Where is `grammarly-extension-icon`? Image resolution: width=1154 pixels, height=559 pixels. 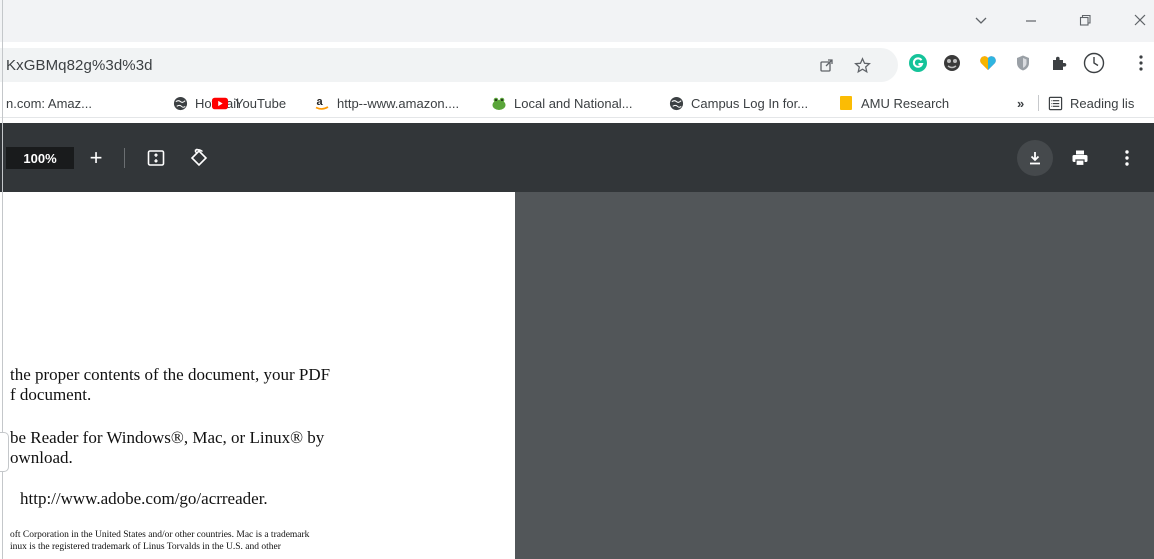 grammarly-extension-icon is located at coordinates (918, 63).